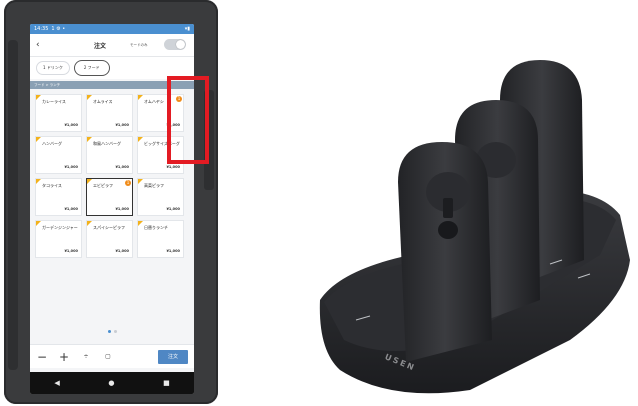 This screenshot has height=406, width=638. I want to click on toggle-knob, so click(180, 44).